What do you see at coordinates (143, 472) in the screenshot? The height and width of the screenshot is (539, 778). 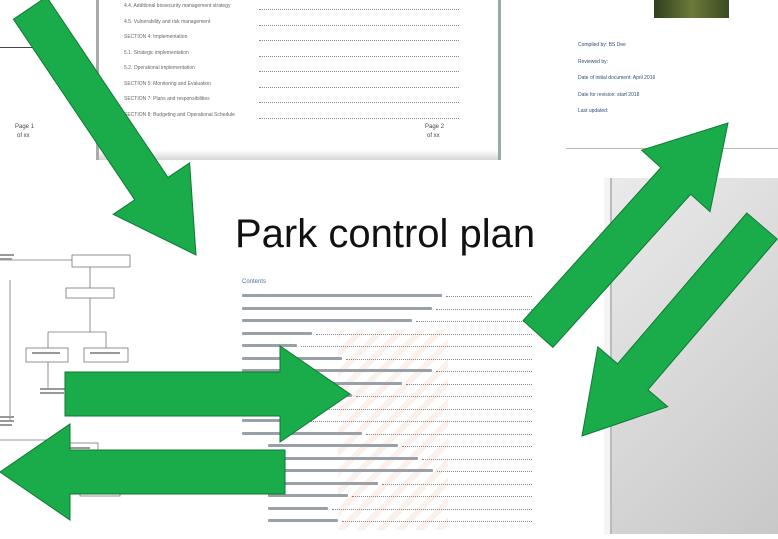 I see `arrow-left-icon` at bounding box center [143, 472].